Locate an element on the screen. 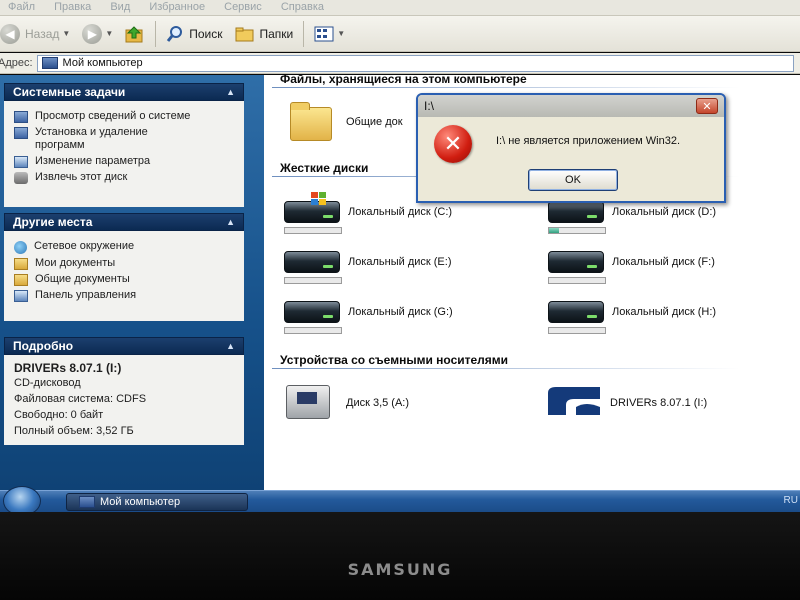 This screenshot has height=600, width=800. details-filesystem: Файловая система: CDFS is located at coordinates (80, 399).